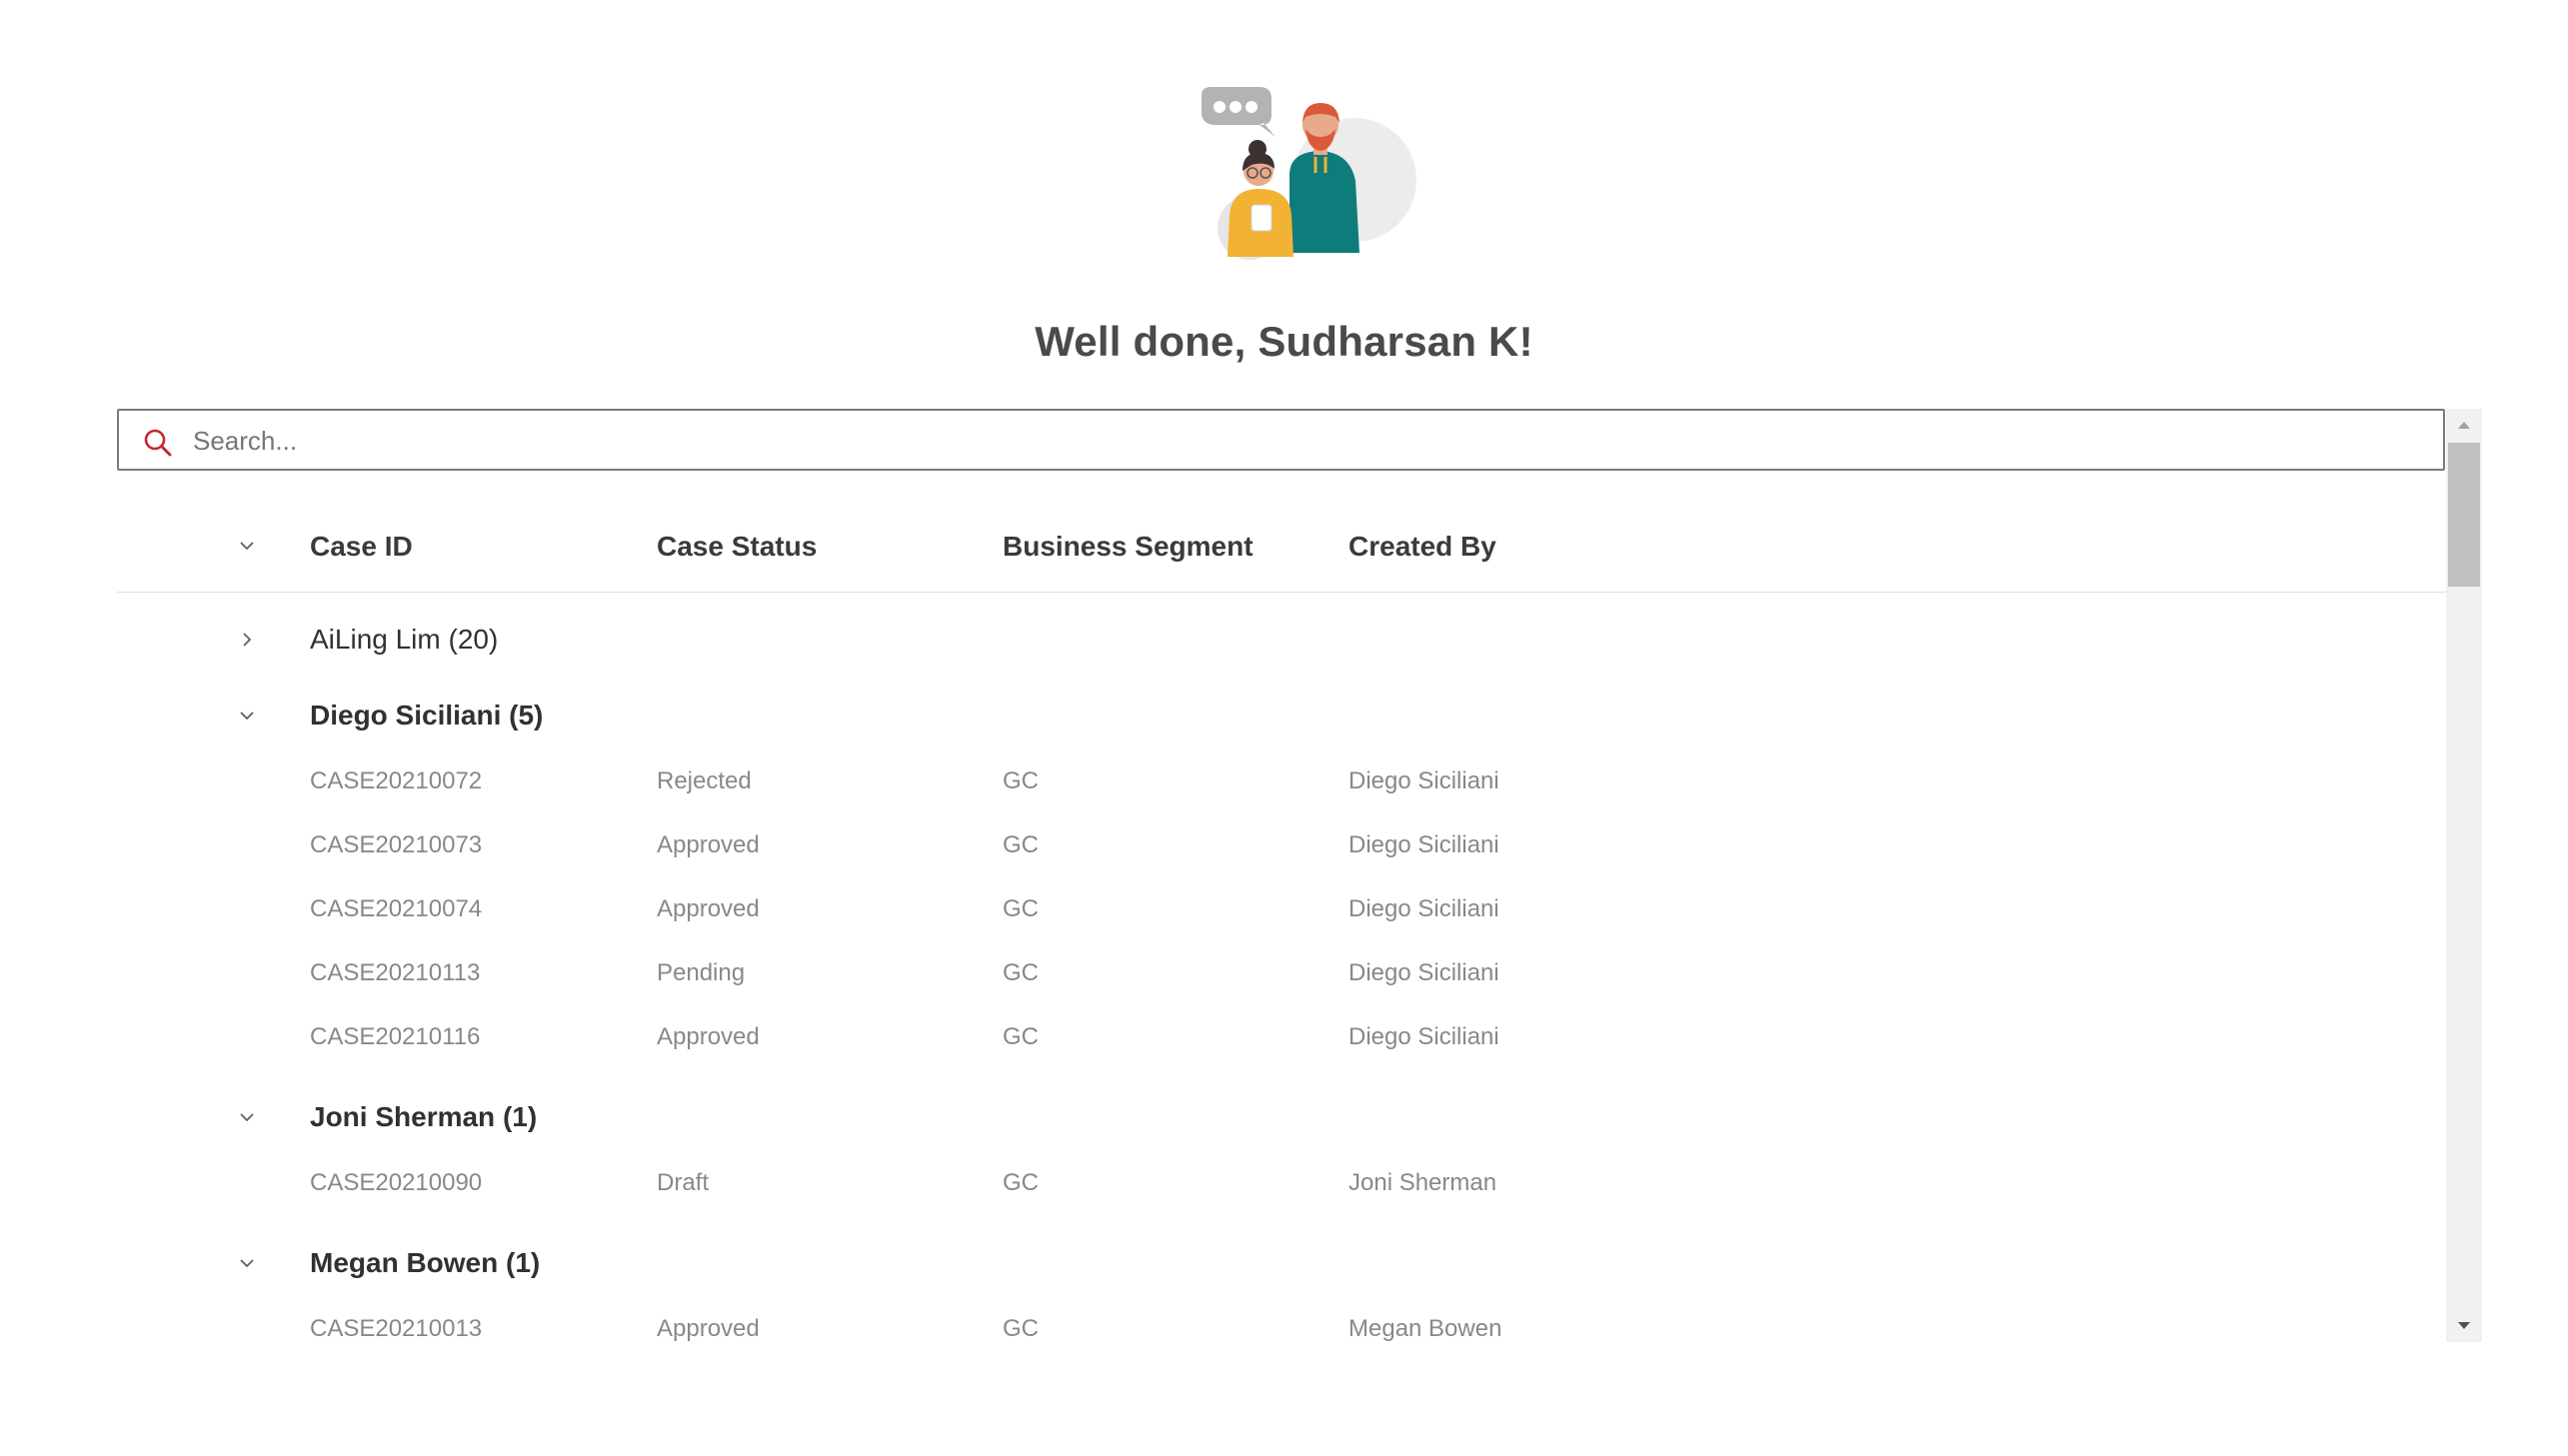 This screenshot has width=2568, height=1456. I want to click on table-row: CASE20210113 Pending GC Diego Siciliani, so click(1281, 973).